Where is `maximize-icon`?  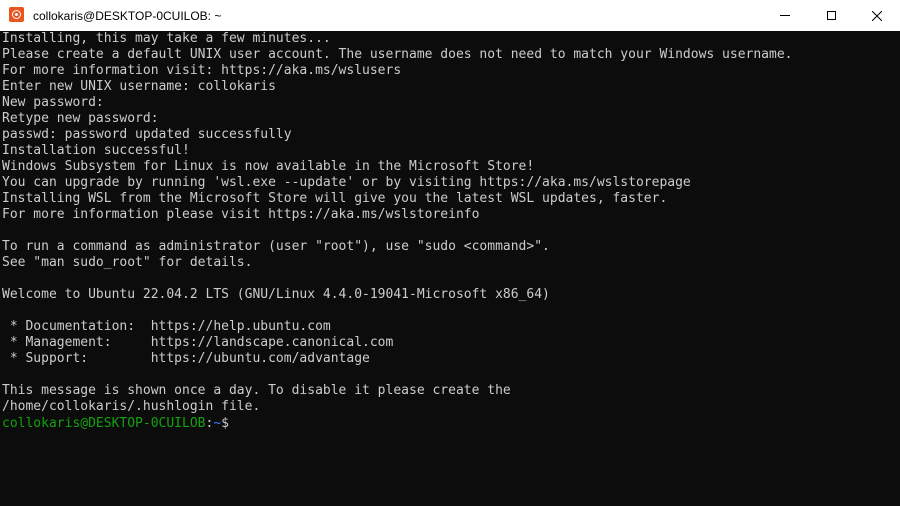 maximize-icon is located at coordinates (831, 15).